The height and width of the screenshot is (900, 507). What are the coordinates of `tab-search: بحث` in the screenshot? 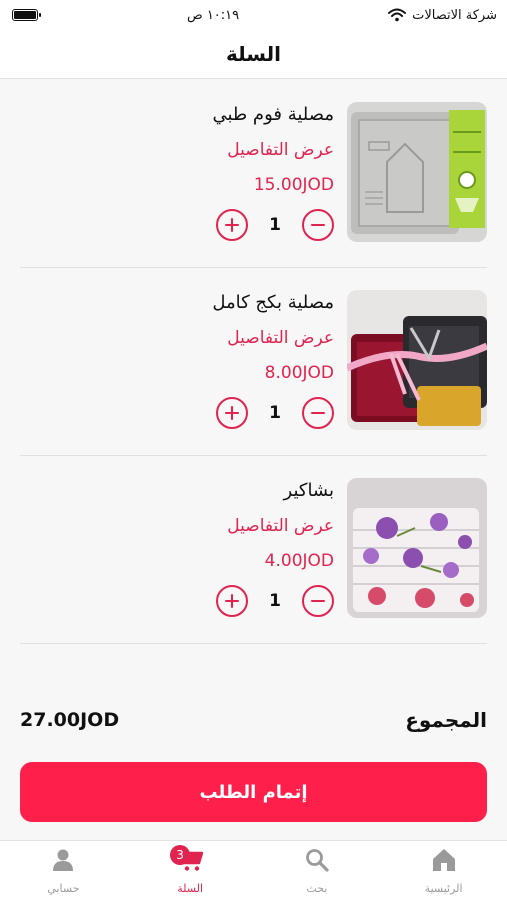 It's located at (317, 870).